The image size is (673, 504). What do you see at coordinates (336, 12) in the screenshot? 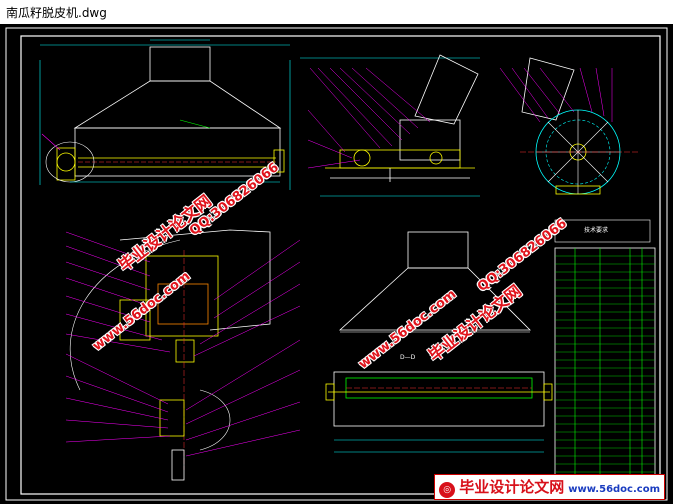
I see `title-bar: 南瓜籽脱皮机.dwg` at bounding box center [336, 12].